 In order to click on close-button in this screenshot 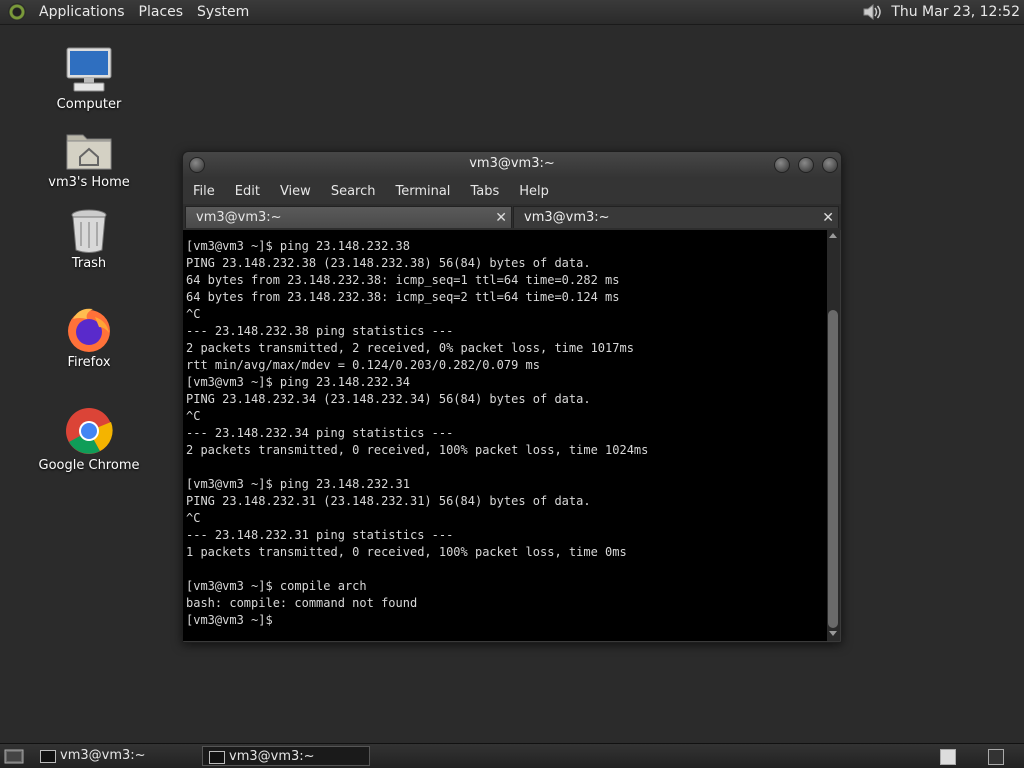, I will do `click(830, 165)`.